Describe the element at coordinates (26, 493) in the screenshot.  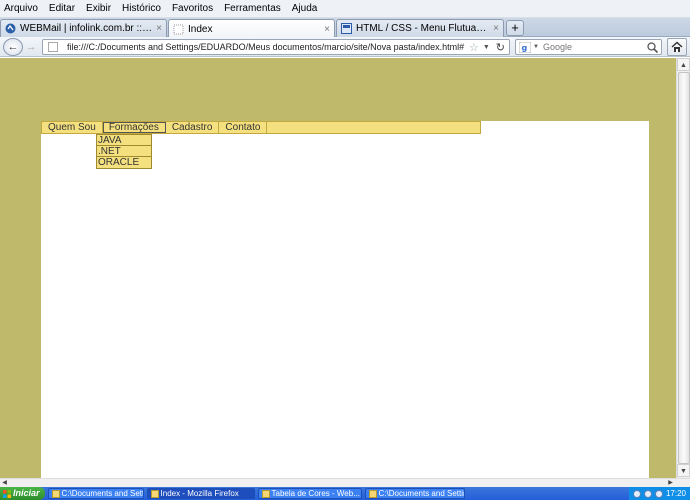
I see `start-label: Iniciar` at that location.